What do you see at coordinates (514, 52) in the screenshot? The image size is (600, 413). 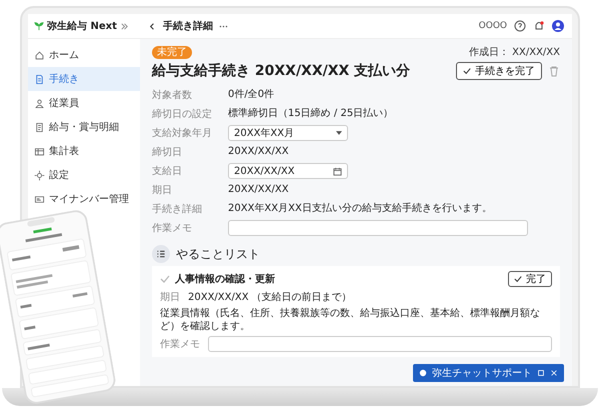 I see `created-date: 作成日： XX/XX/XX` at bounding box center [514, 52].